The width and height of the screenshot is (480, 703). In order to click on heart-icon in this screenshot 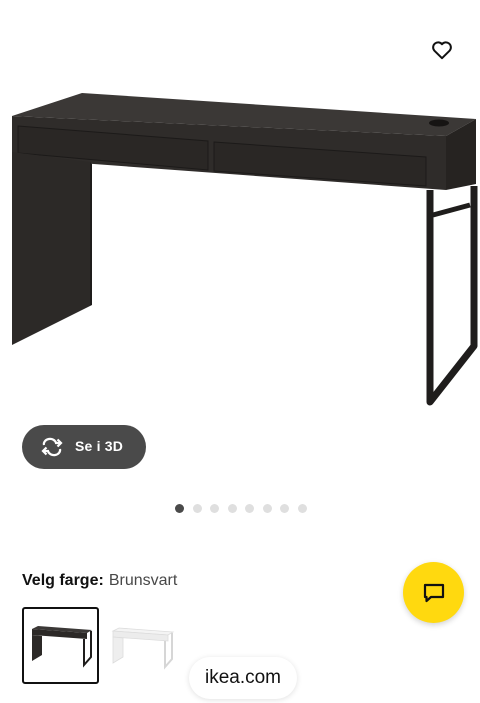, I will do `click(442, 50)`.